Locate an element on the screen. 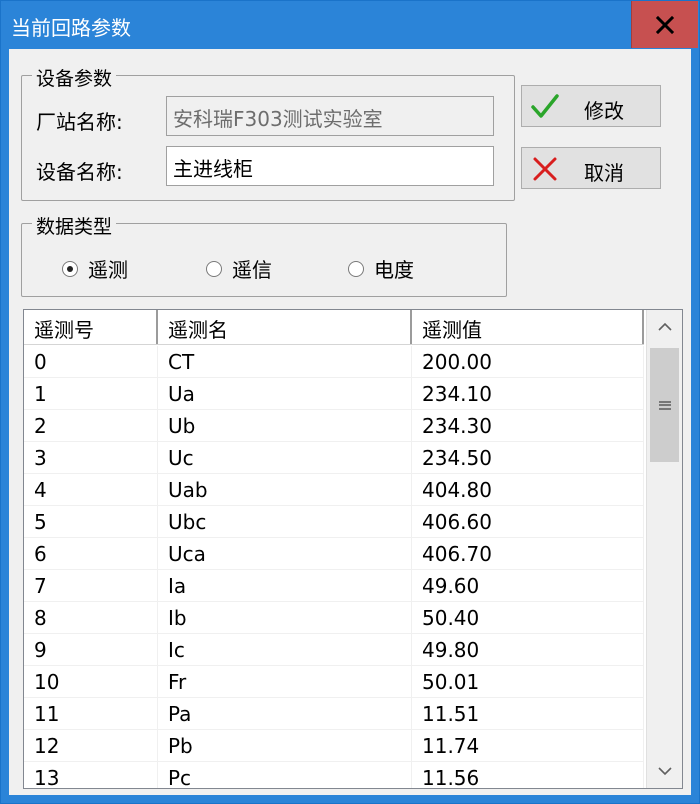 This screenshot has width=700, height=804. data-type-group: 数据类型 遥测 遥信 电度 is located at coordinates (264, 254).